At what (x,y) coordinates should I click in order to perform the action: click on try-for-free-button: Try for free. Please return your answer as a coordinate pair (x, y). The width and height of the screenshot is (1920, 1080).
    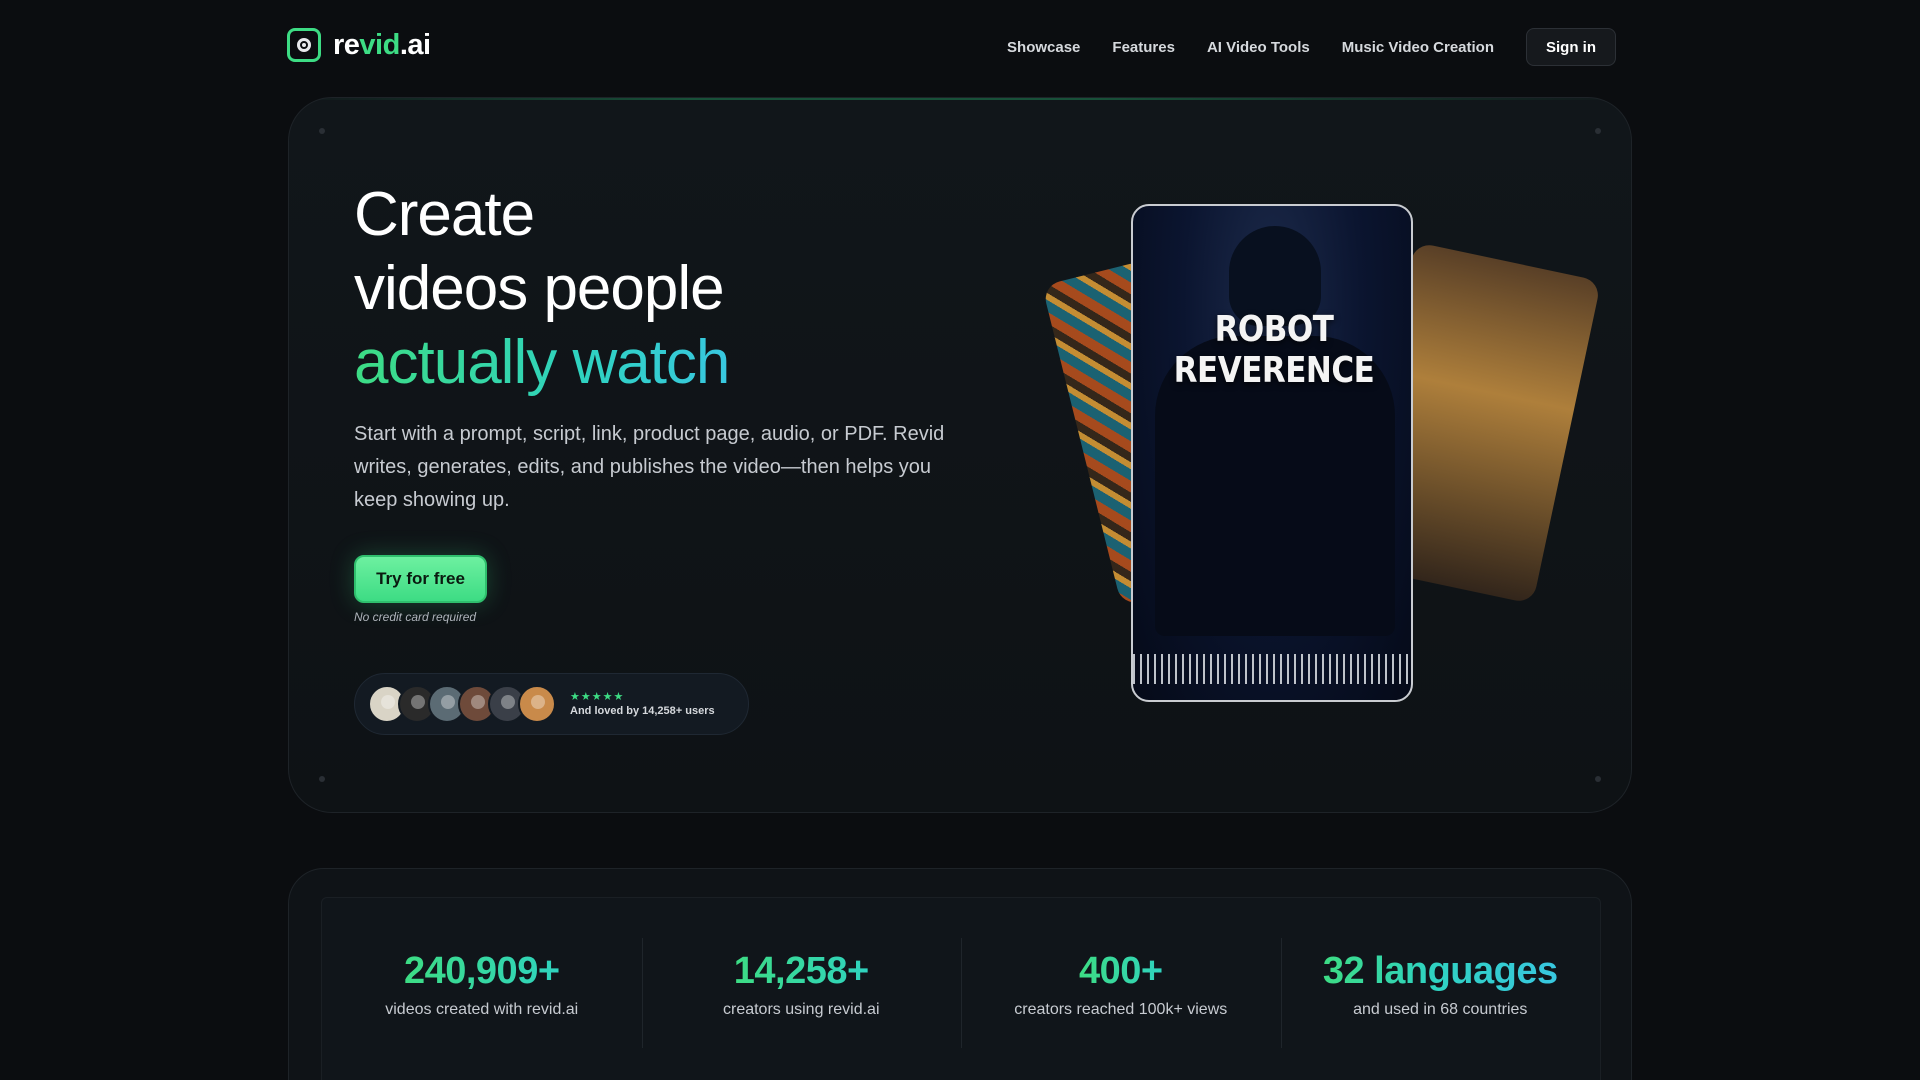
    Looking at the image, I should click on (420, 579).